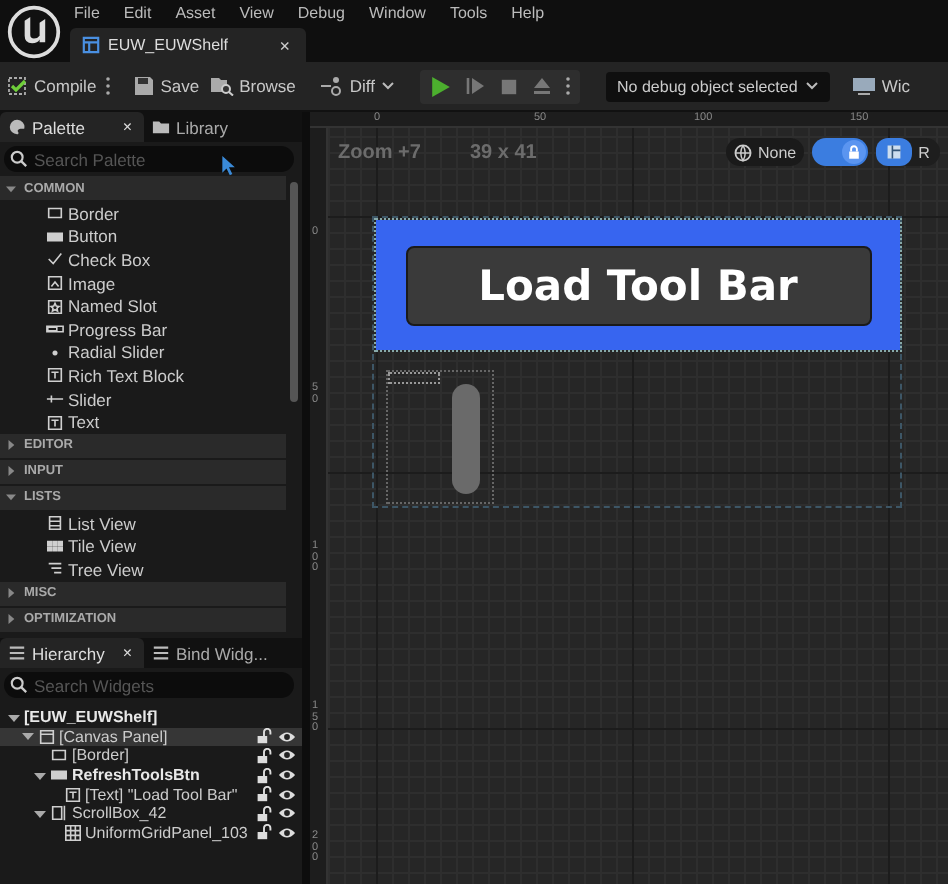 This screenshot has width=948, height=884. What do you see at coordinates (143, 306) in the screenshot?
I see `palette-item: Named Slot` at bounding box center [143, 306].